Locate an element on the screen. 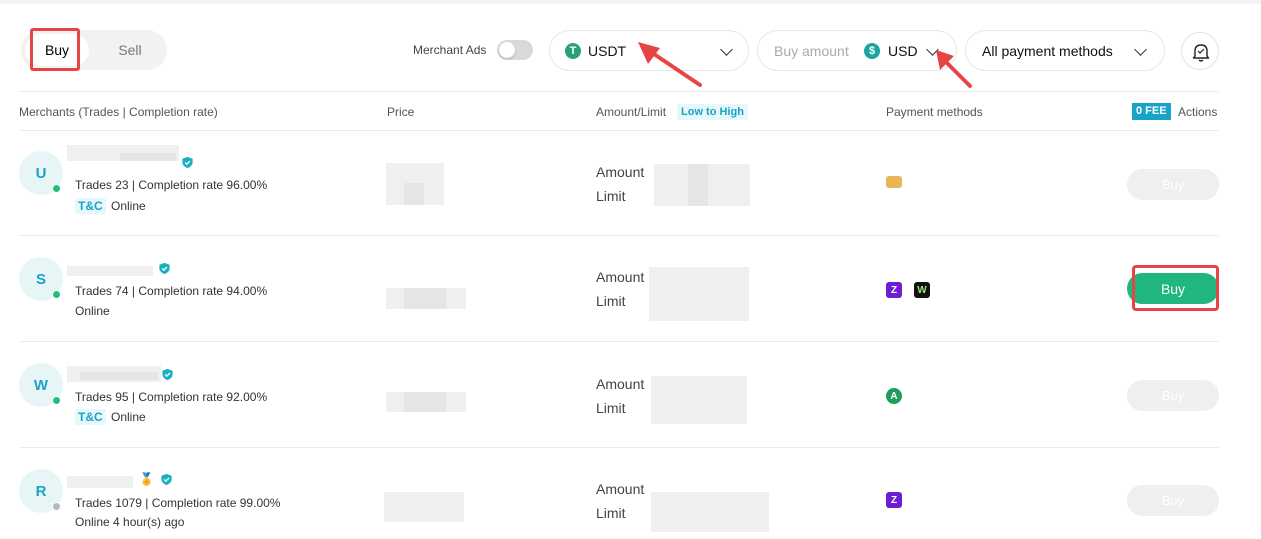  amount-placeholder: Buy amount is located at coordinates (811, 51).